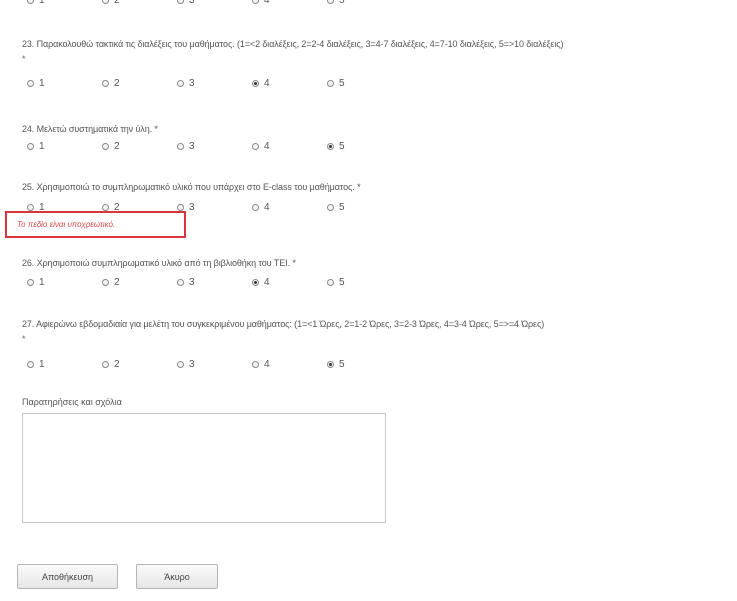  Describe the element at coordinates (204, 468) in the screenshot. I see `comments-textarea` at that location.